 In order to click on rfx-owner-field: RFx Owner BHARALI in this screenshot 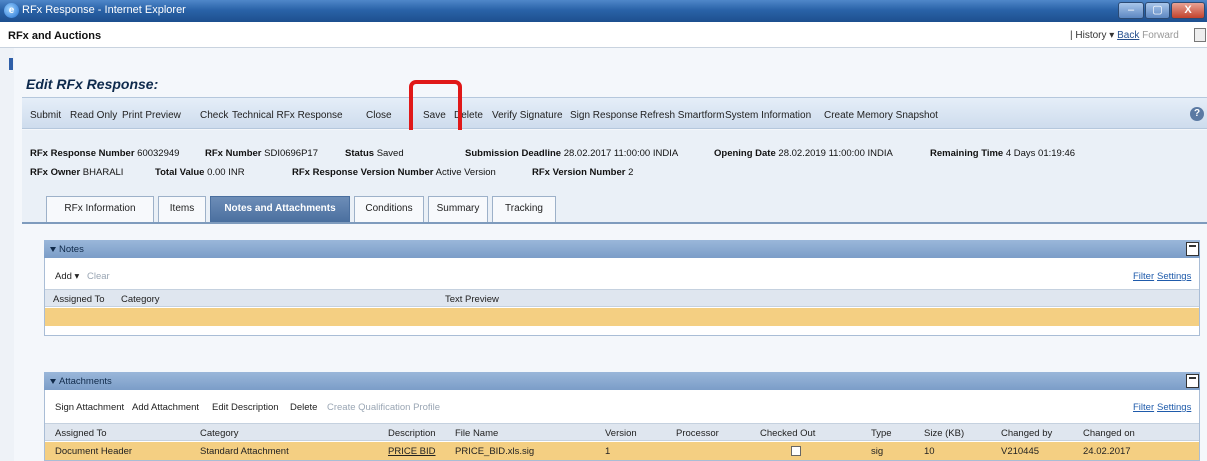, I will do `click(77, 172)`.